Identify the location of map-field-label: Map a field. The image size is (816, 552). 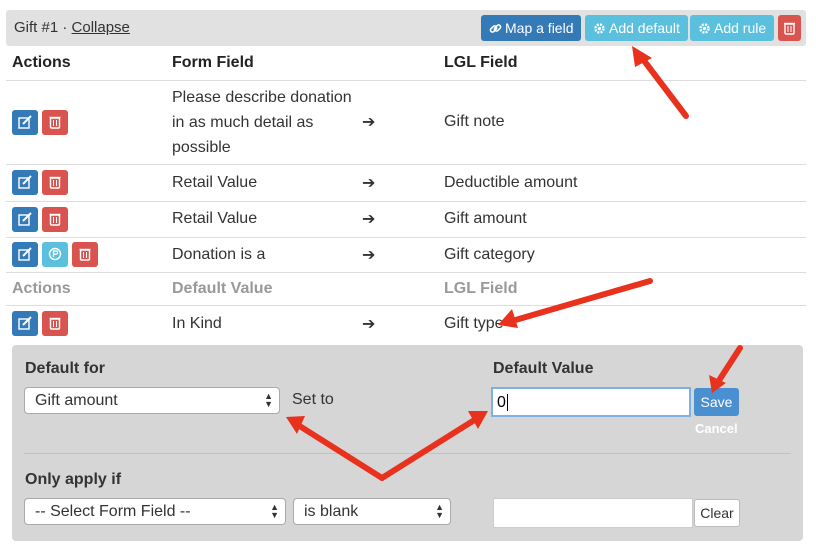
(539, 28).